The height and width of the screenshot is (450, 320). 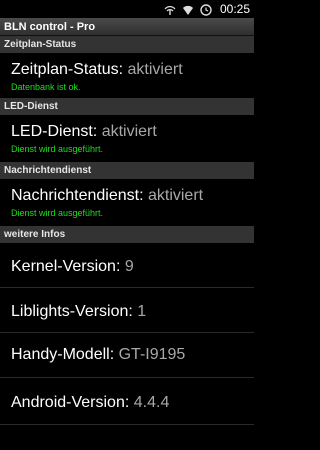 I want to click on zeitplan-status-line: Zeitplan-Status: aktiviert, so click(x=132, y=70).